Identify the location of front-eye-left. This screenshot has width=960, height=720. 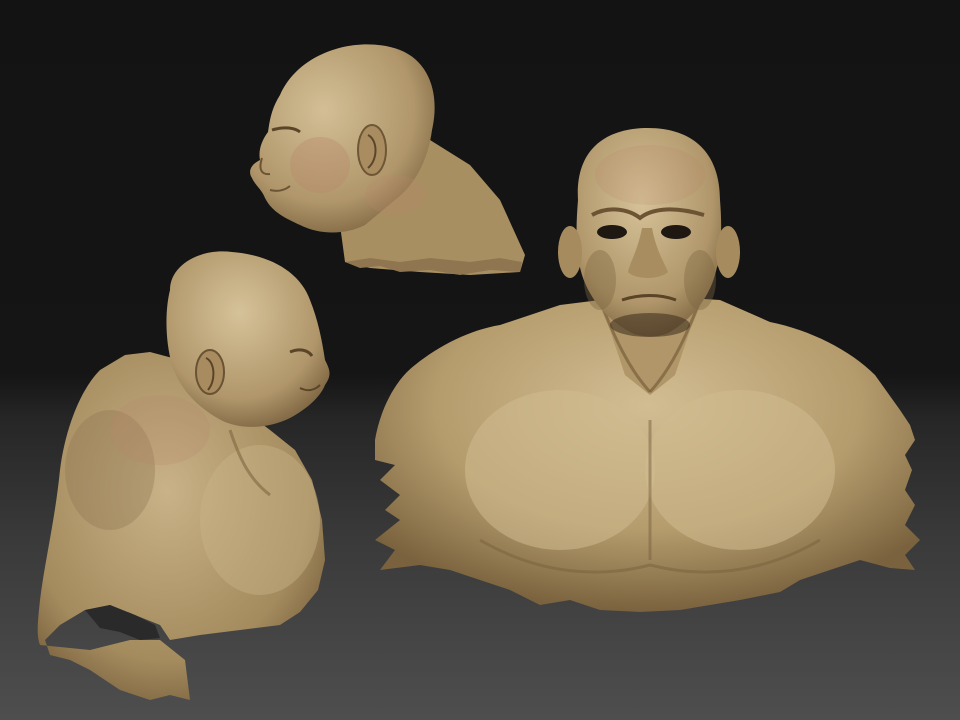
(612, 232).